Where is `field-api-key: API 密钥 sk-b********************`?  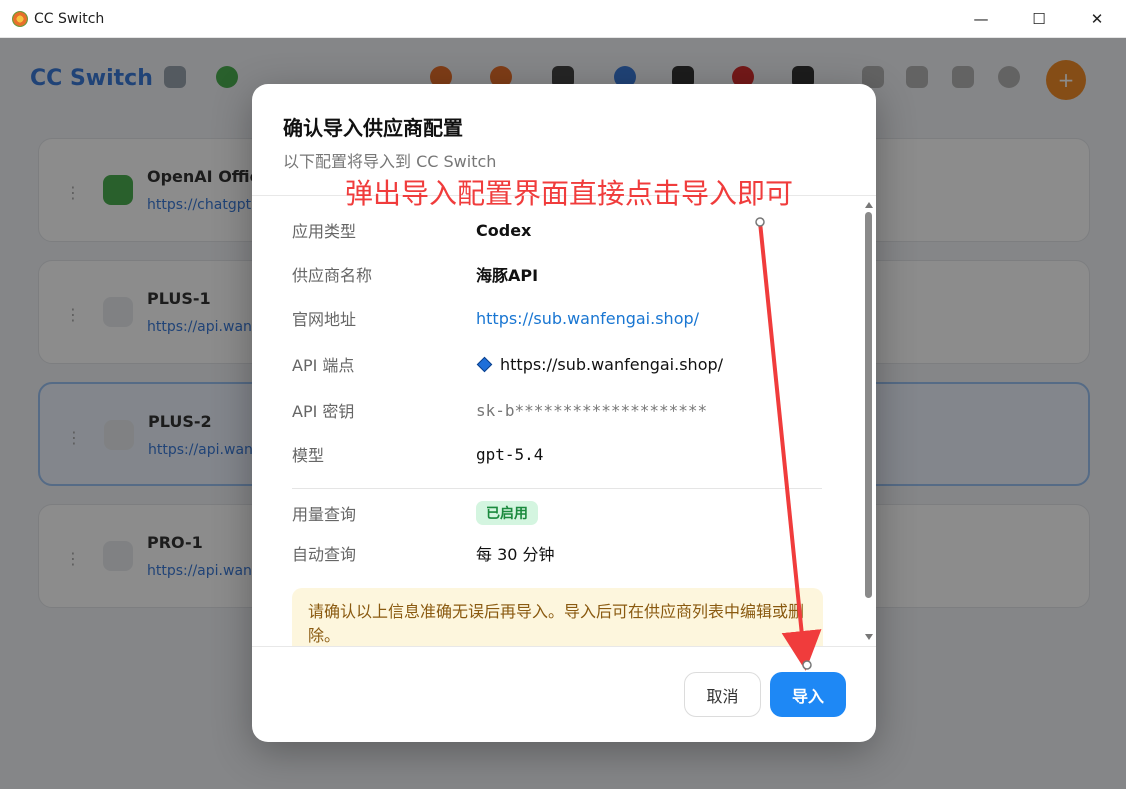
field-api-key: API 密钥 sk-b******************** is located at coordinates (562, 410).